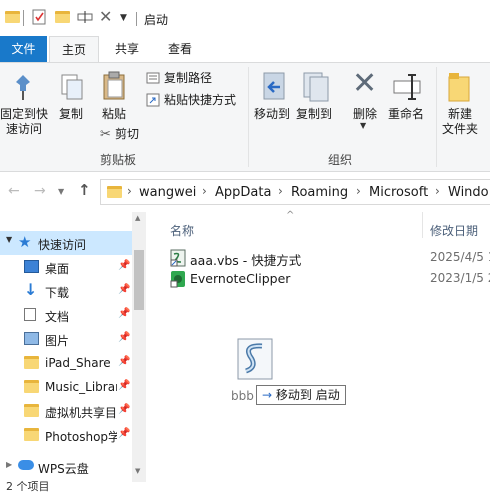  What do you see at coordinates (127, 49) in the screenshot?
I see `tab-share: 共享` at bounding box center [127, 49].